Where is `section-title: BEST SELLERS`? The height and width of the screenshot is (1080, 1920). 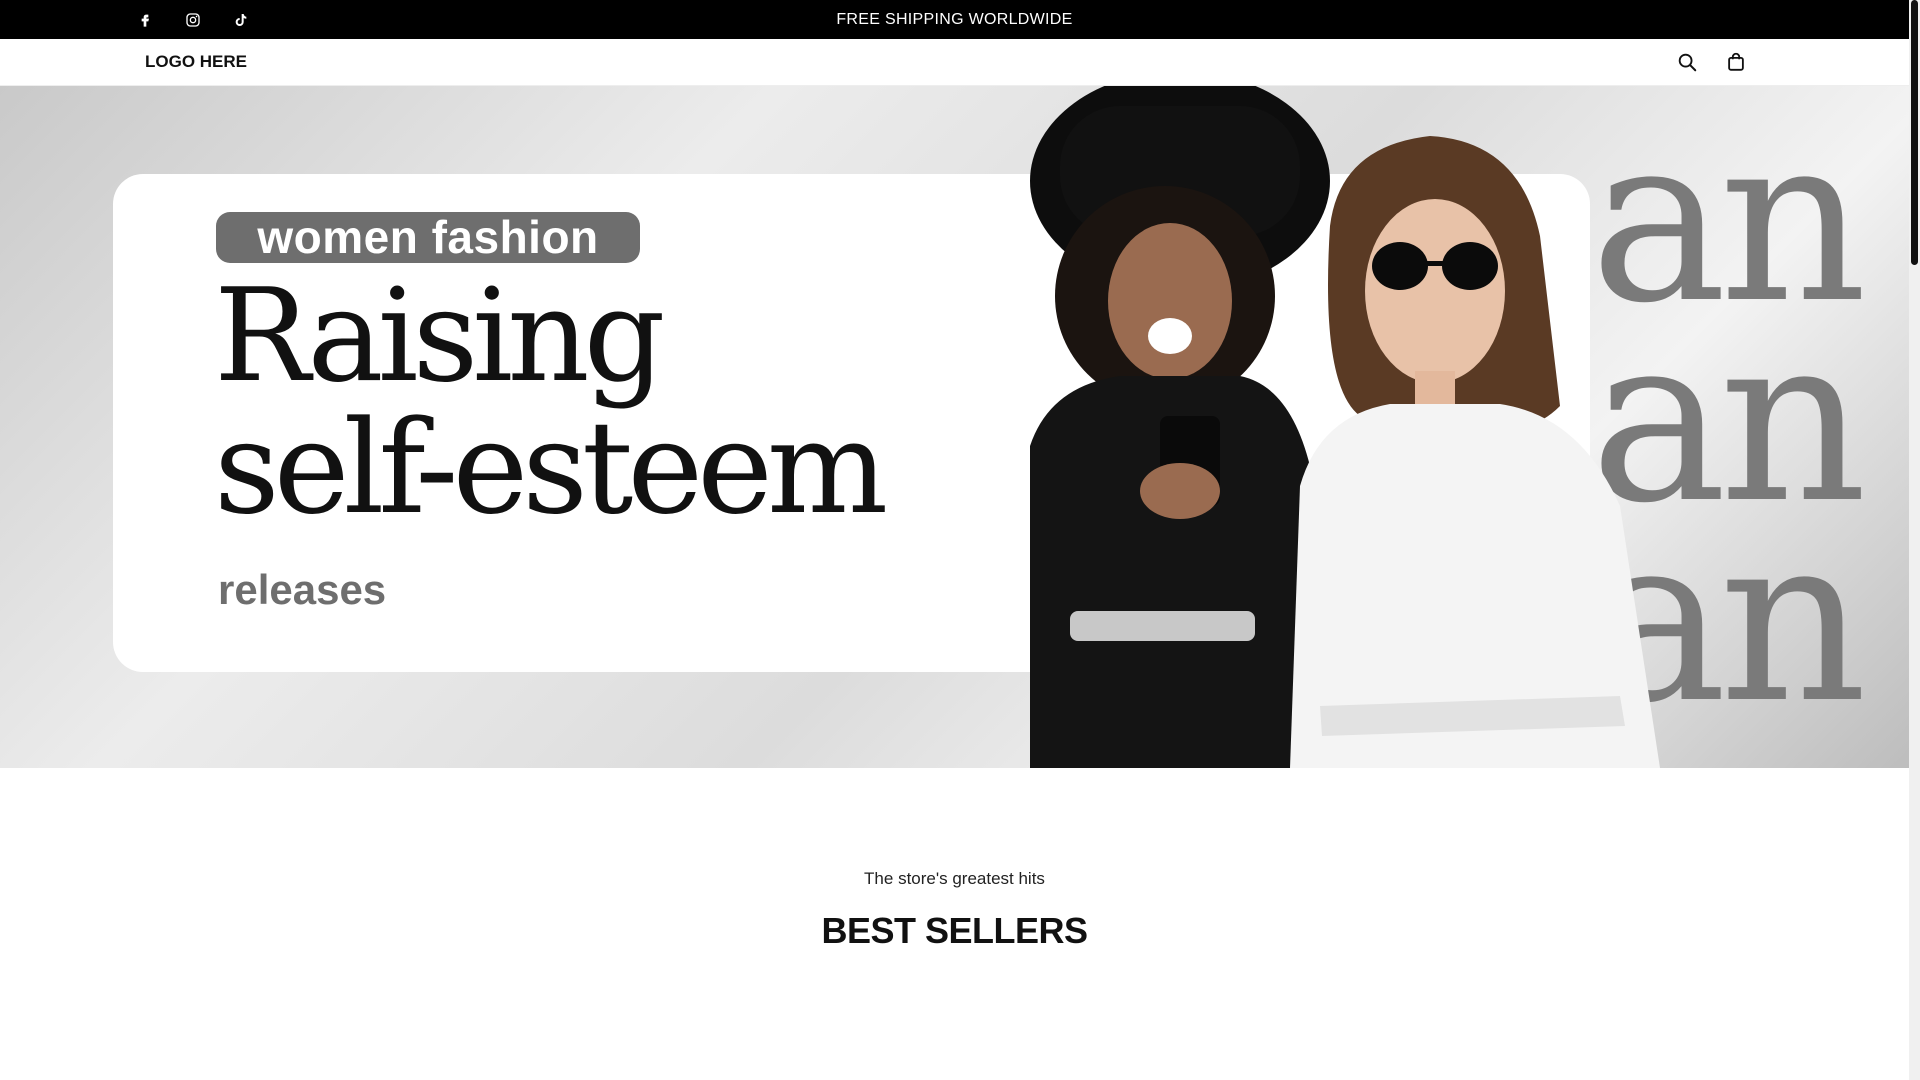
section-title: BEST SELLERS is located at coordinates (954, 930).